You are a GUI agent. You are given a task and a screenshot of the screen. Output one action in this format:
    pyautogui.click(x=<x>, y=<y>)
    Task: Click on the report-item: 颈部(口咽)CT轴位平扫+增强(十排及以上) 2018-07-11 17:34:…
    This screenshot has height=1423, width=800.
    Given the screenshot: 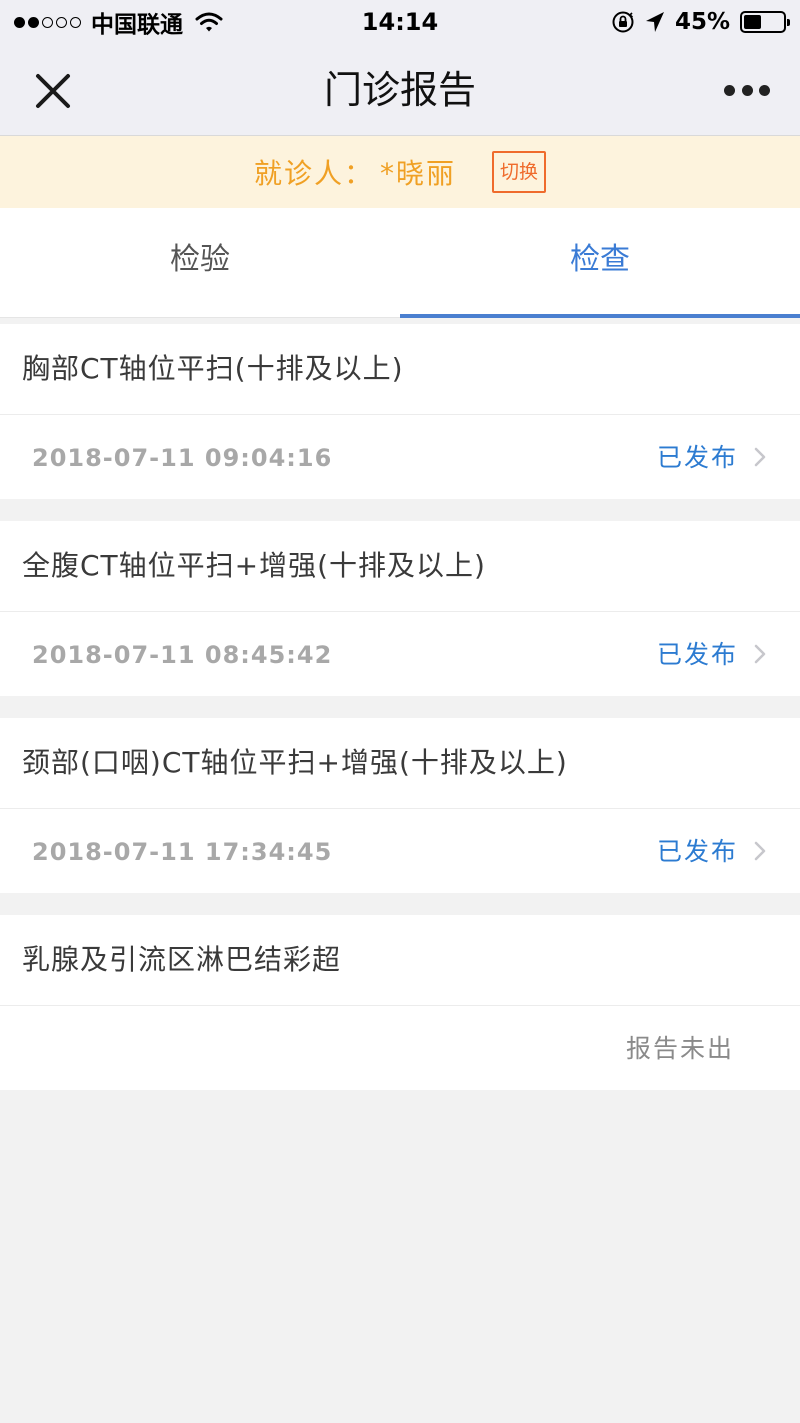 What is the action you would take?
    pyautogui.click(x=400, y=805)
    